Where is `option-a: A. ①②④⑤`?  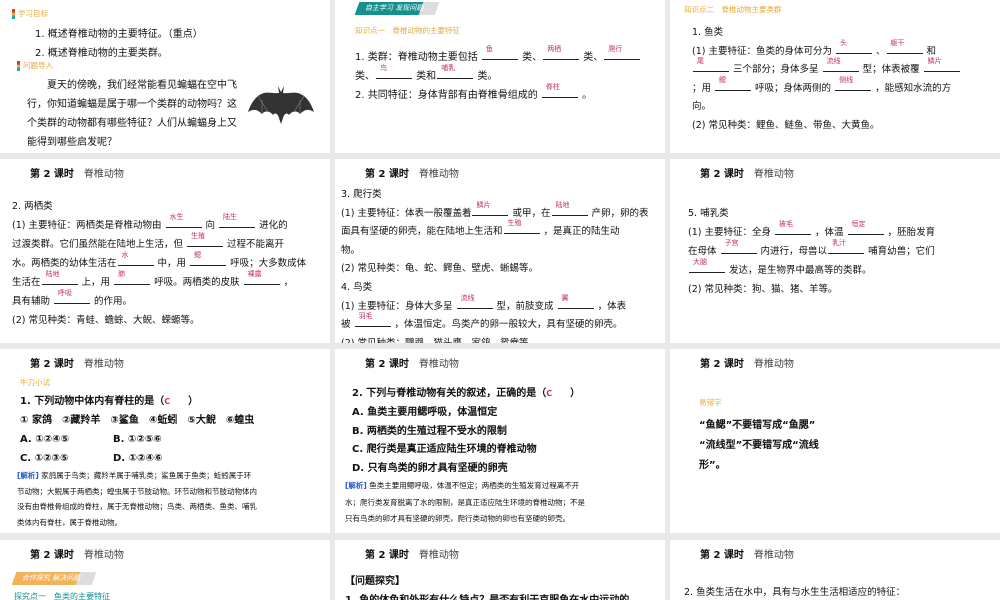
option-a: A. ①②④⑤ is located at coordinates (66, 439).